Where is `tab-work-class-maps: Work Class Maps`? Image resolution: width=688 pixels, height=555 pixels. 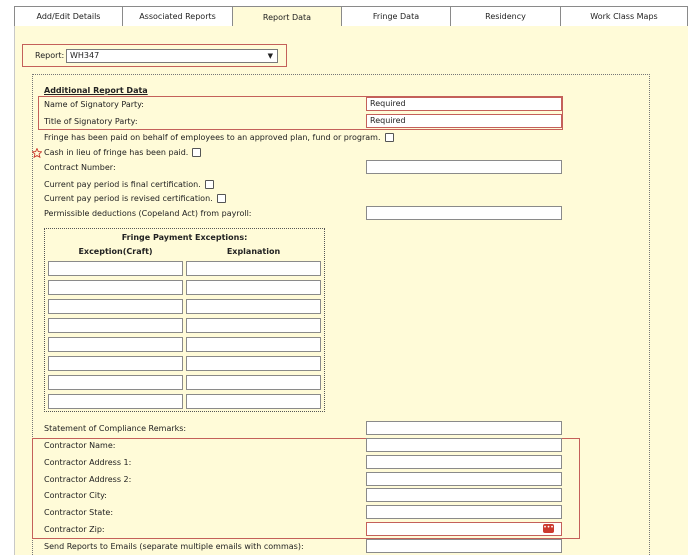 tab-work-class-maps: Work Class Maps is located at coordinates (624, 16).